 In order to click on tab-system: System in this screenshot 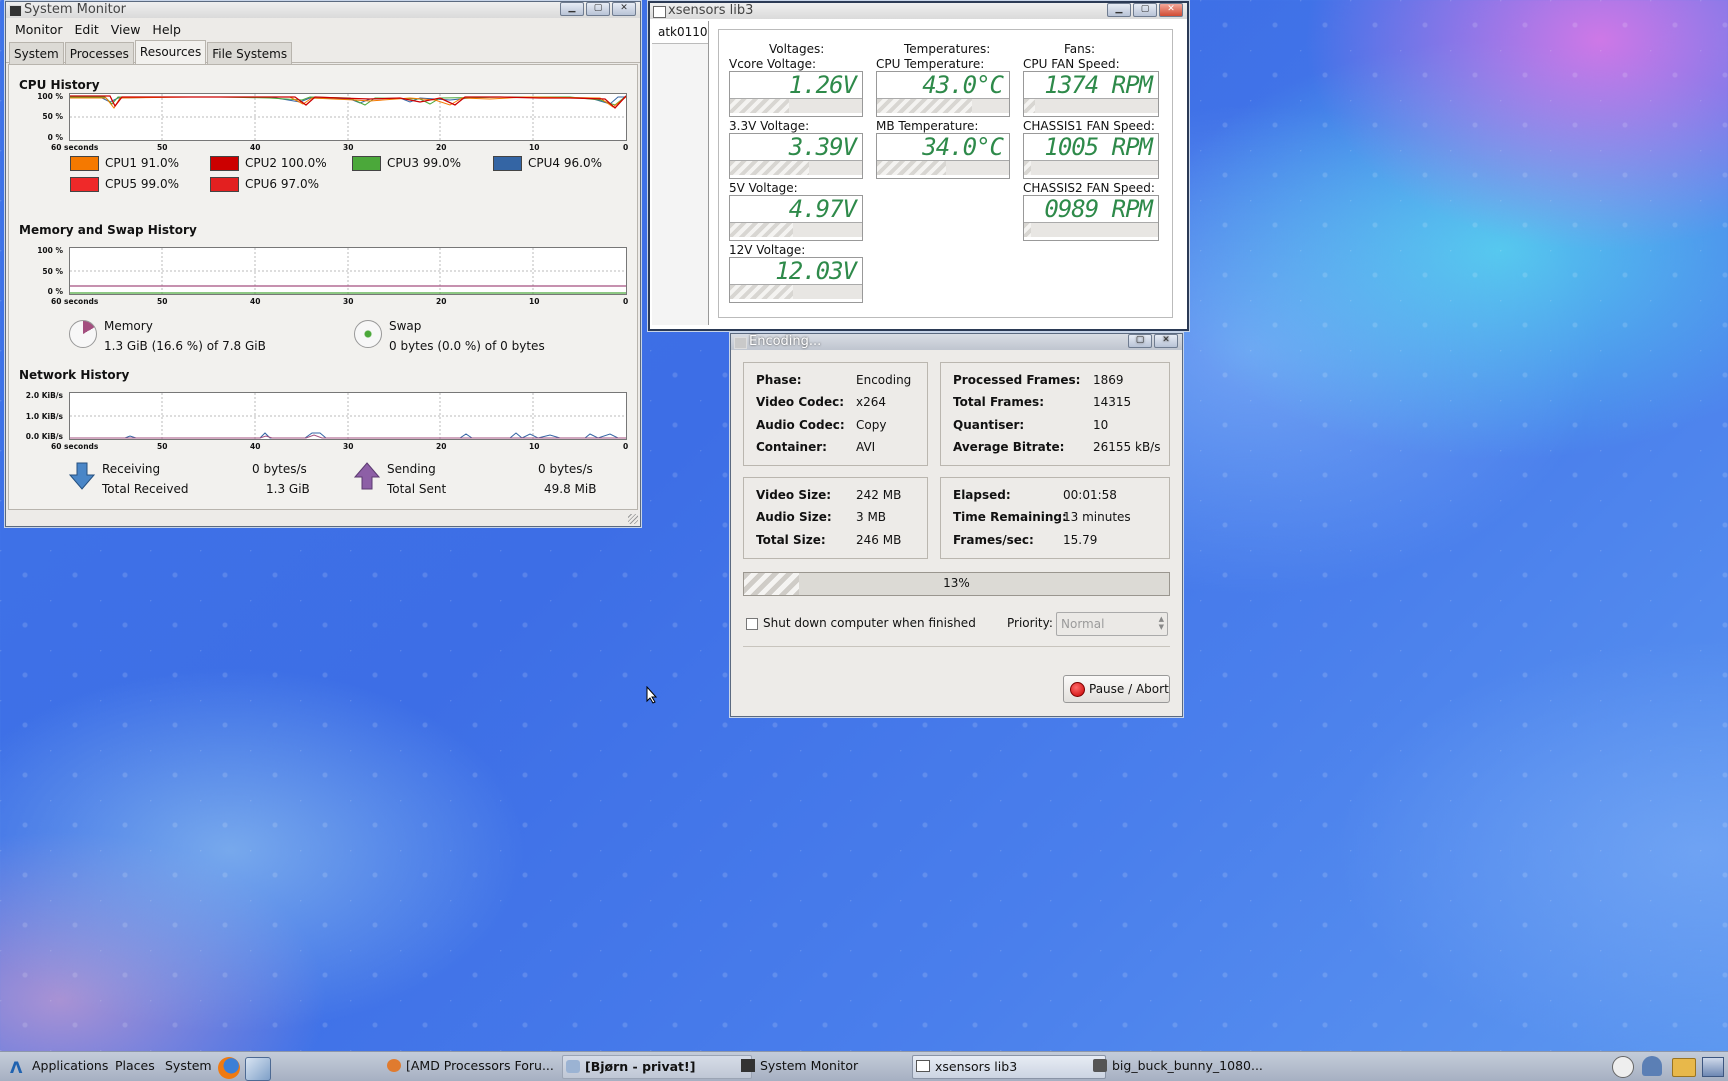, I will do `click(36, 53)`.